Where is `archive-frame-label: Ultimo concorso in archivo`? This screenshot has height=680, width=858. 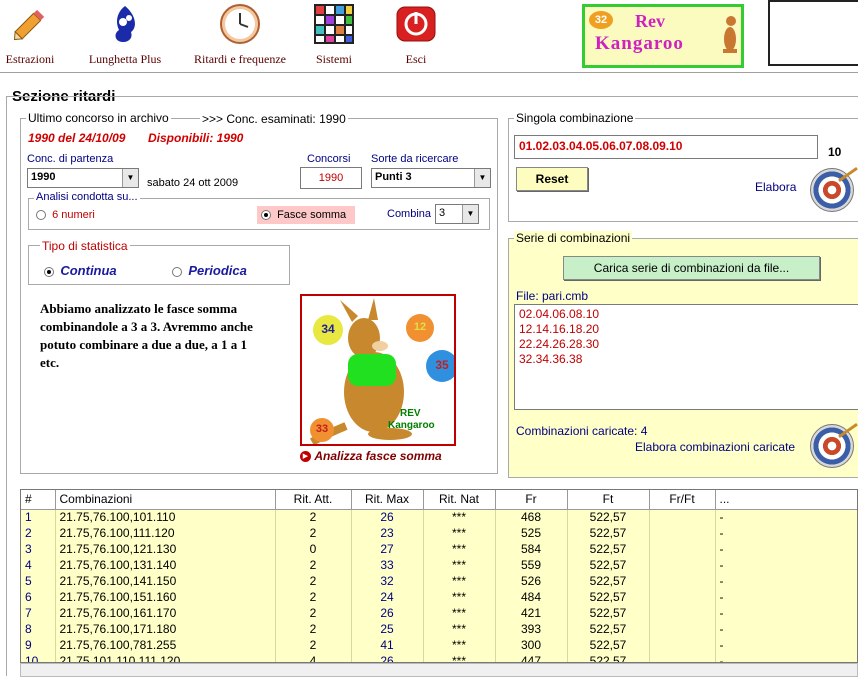
archive-frame-label: Ultimo concorso in archivo is located at coordinates (98, 118).